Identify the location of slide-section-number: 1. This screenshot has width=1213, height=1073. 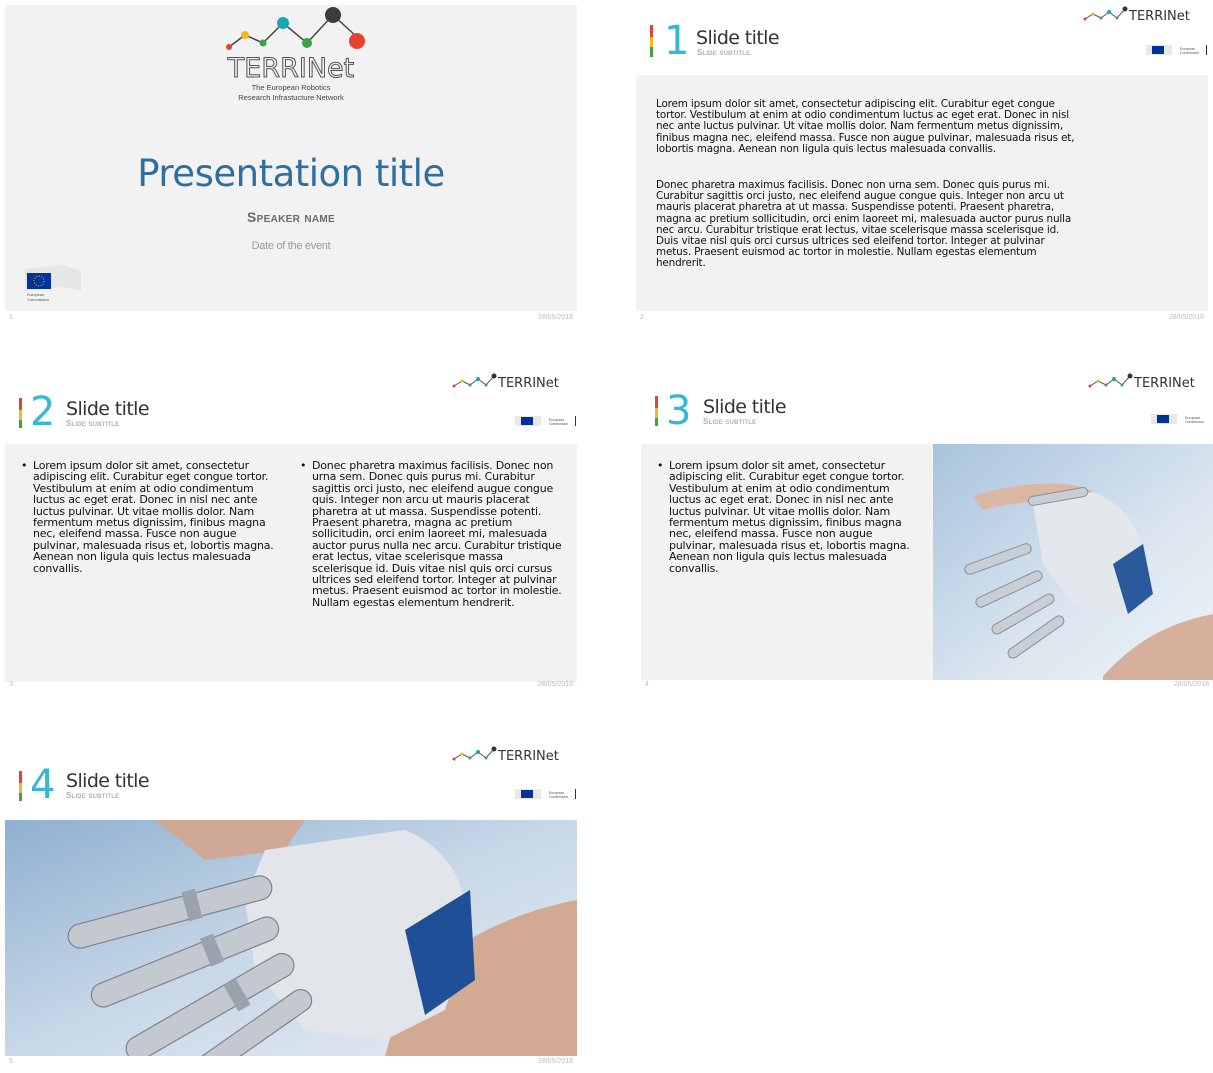
(677, 41).